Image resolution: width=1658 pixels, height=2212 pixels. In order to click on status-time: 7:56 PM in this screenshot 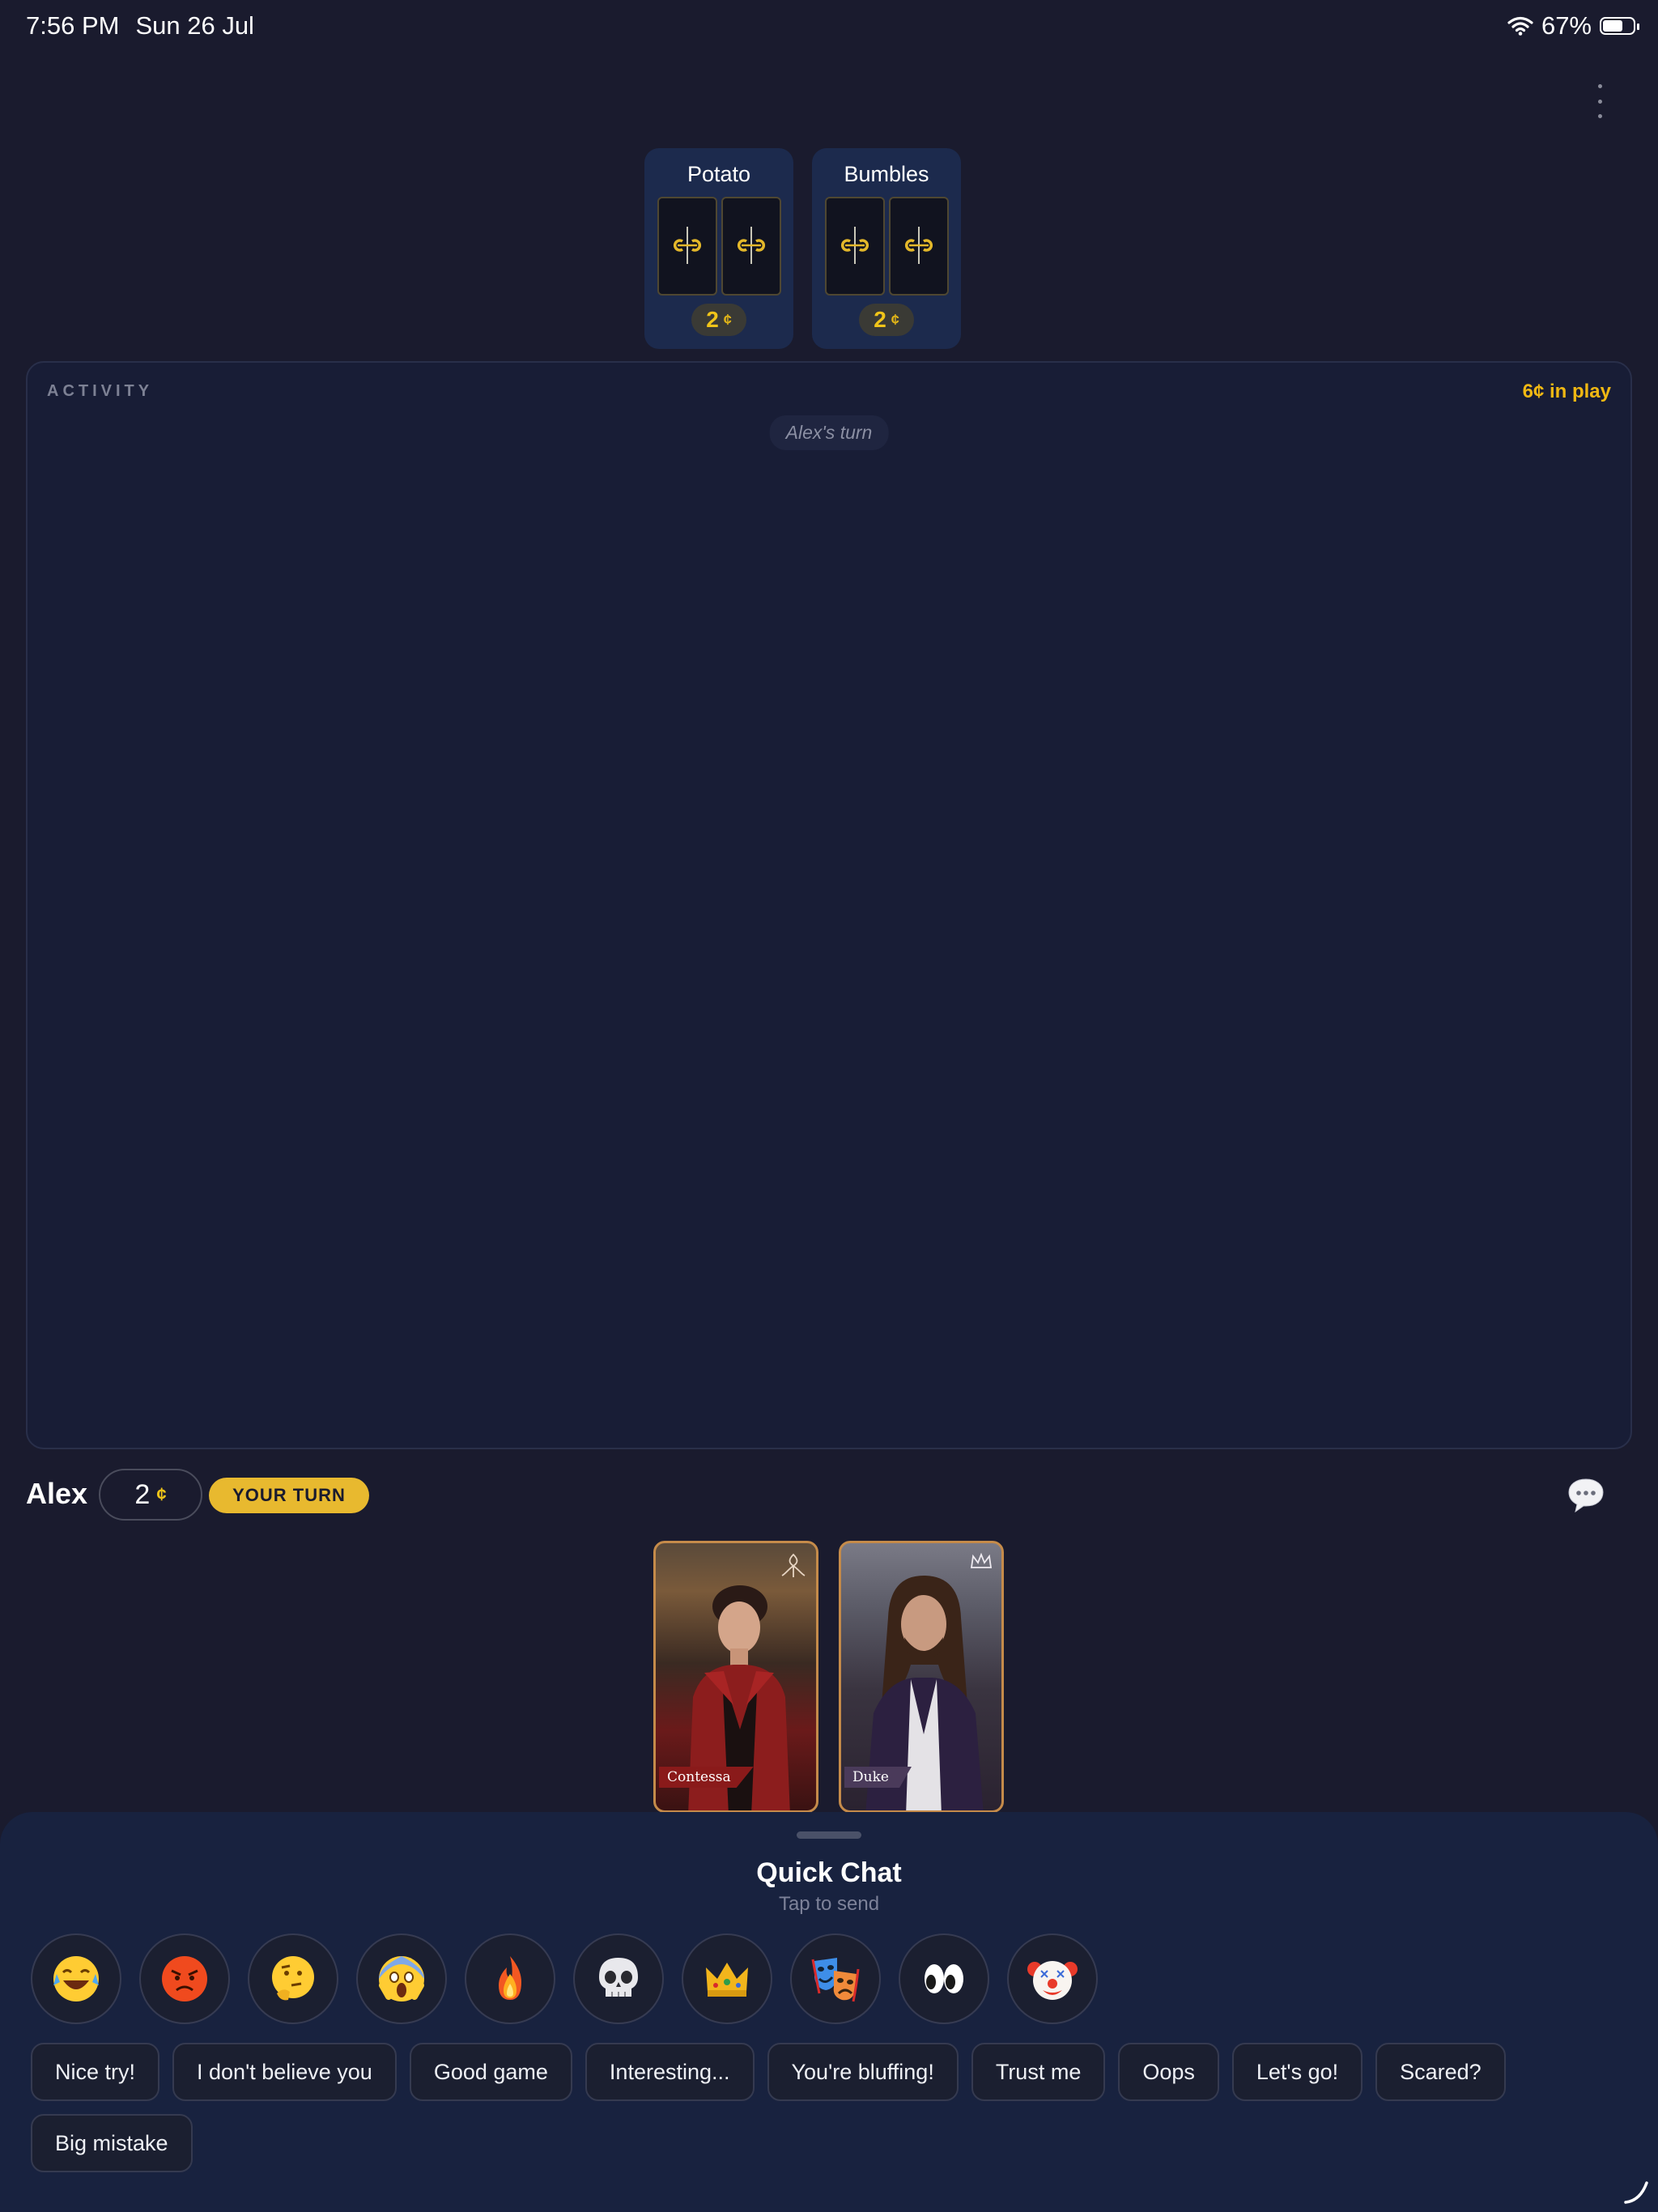, I will do `click(73, 26)`.